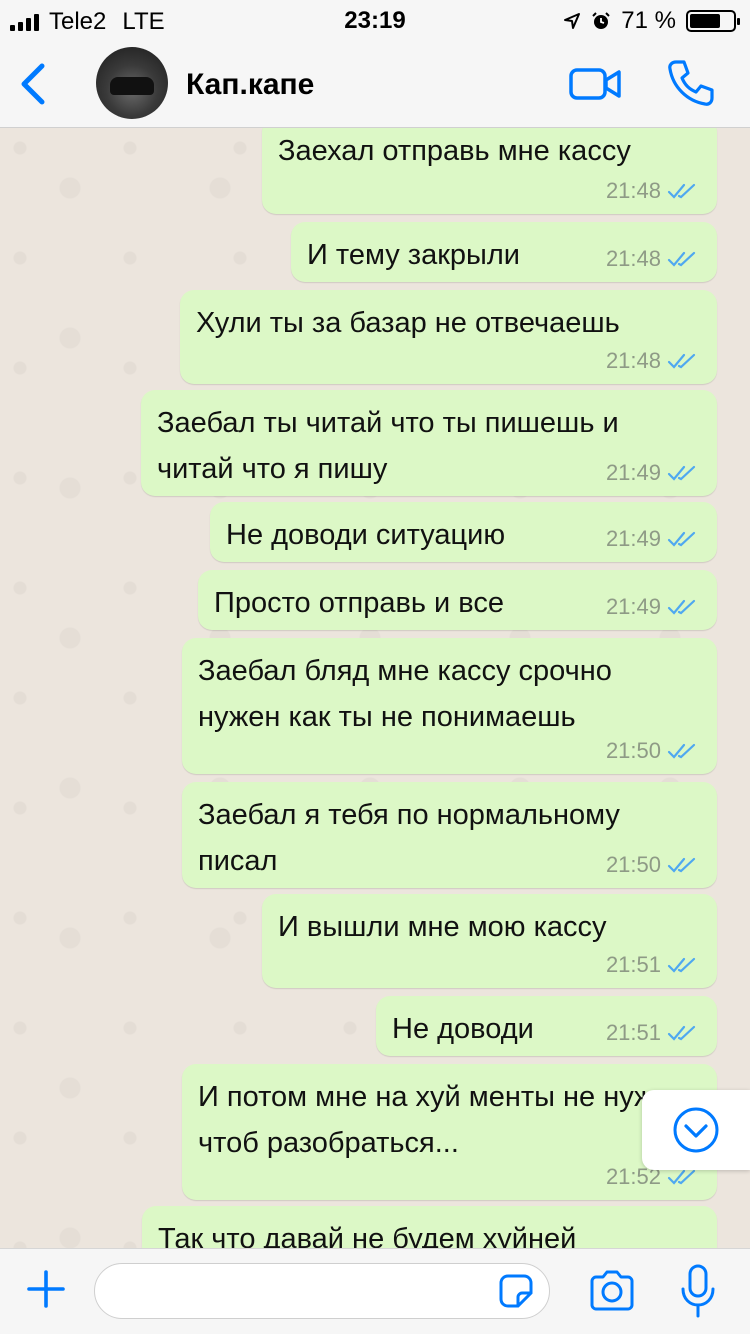  Describe the element at coordinates (408, 323) in the screenshot. I see `message-text: Хули ты за базар не отвечаешь` at that location.